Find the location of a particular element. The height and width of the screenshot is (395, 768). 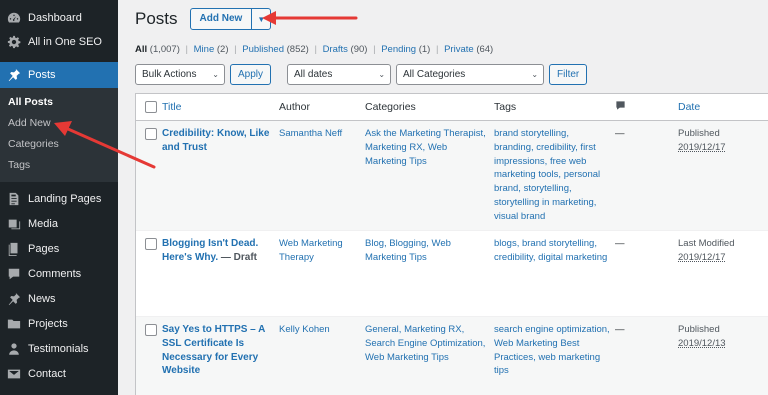

submenu-add-new: Add New is located at coordinates (59, 123).